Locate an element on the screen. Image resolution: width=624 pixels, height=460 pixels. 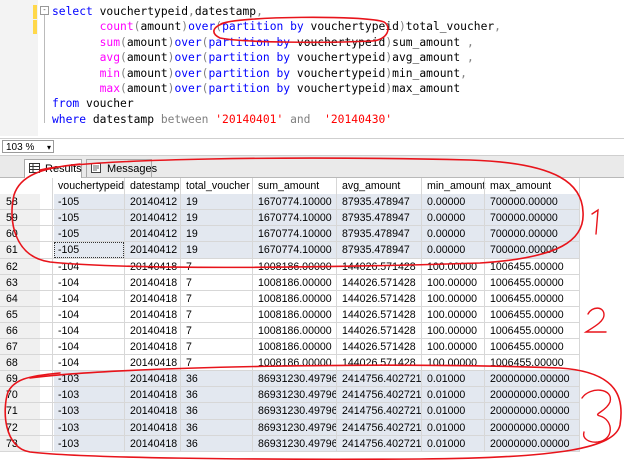
column-header: sum_amount is located at coordinates (288, 186).